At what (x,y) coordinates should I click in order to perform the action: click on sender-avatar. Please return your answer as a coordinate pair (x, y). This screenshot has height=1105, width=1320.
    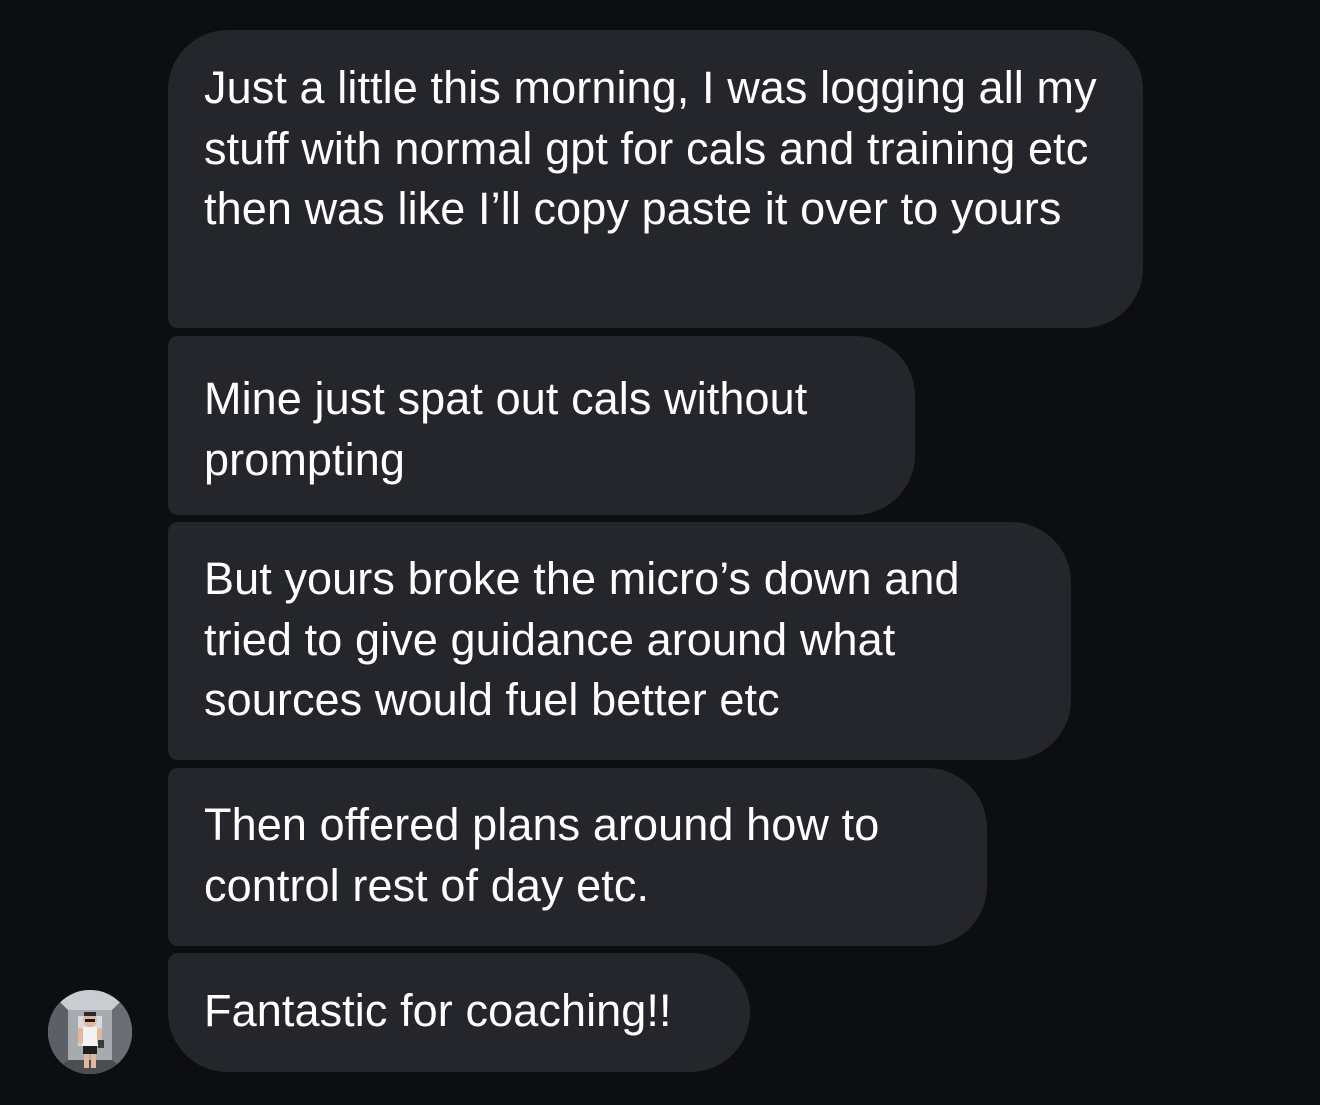
    Looking at the image, I should click on (90, 1032).